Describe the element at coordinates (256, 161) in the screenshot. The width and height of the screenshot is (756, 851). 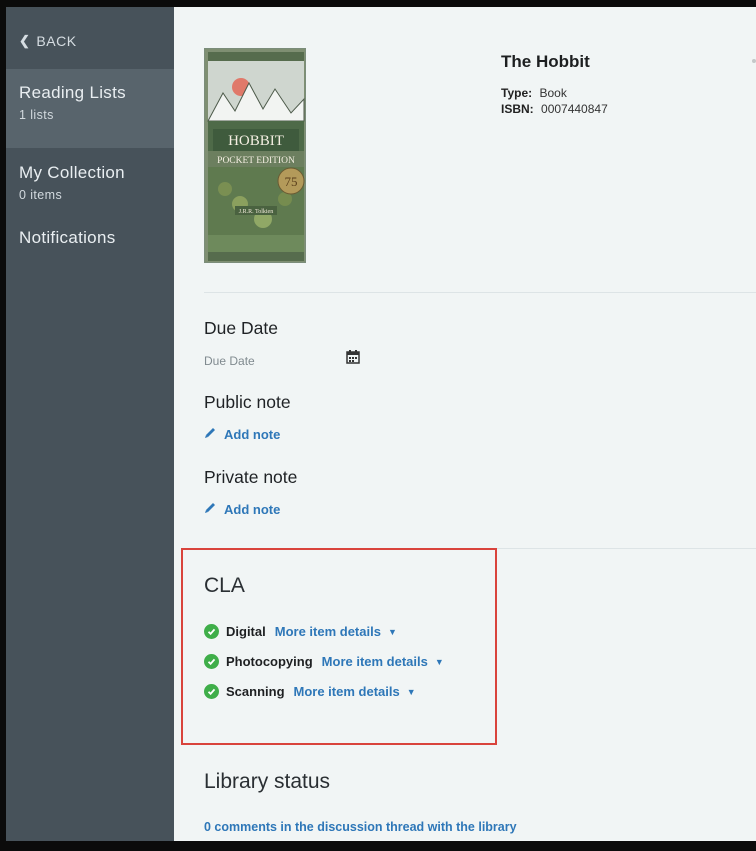
I see `svg-text: POCKET EDITION` at that location.